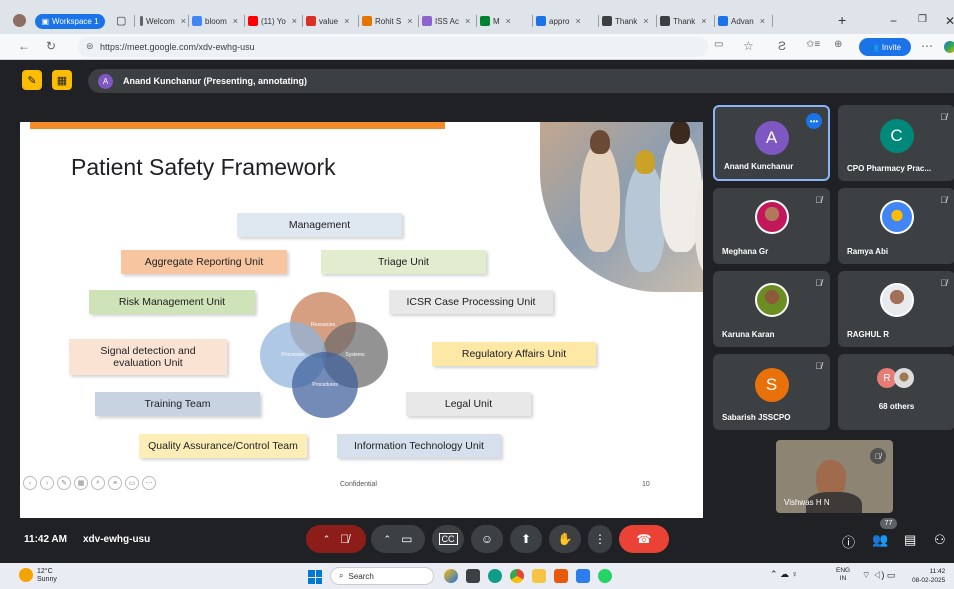  Describe the element at coordinates (393, 47) in the screenshot. I see `url-field: ⊜ https://meet.google.com/xdv-ewhg-usu` at that location.